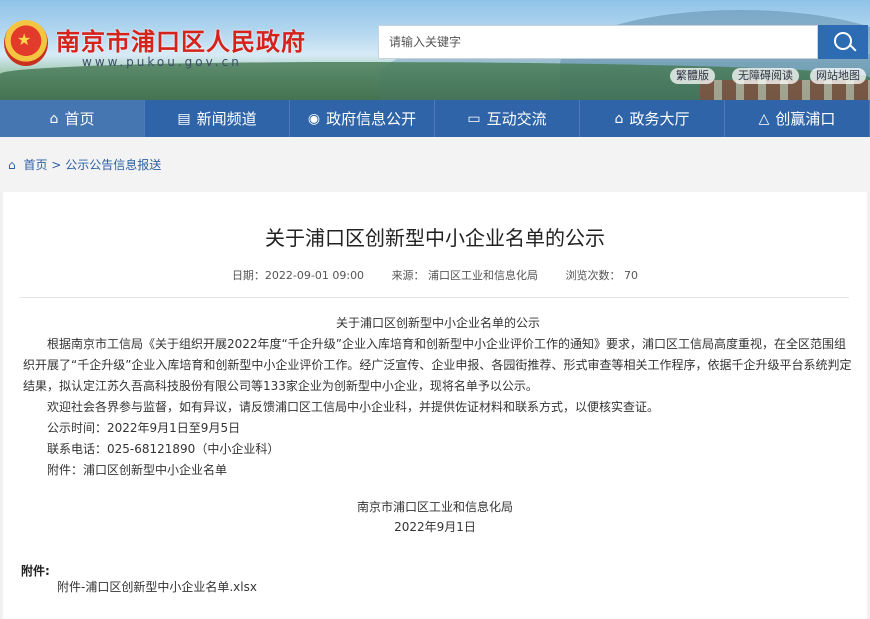  Describe the element at coordinates (435, 164) in the screenshot. I see `breadcrumb: ⌂ 首页 > 公示公告信息报送` at that location.